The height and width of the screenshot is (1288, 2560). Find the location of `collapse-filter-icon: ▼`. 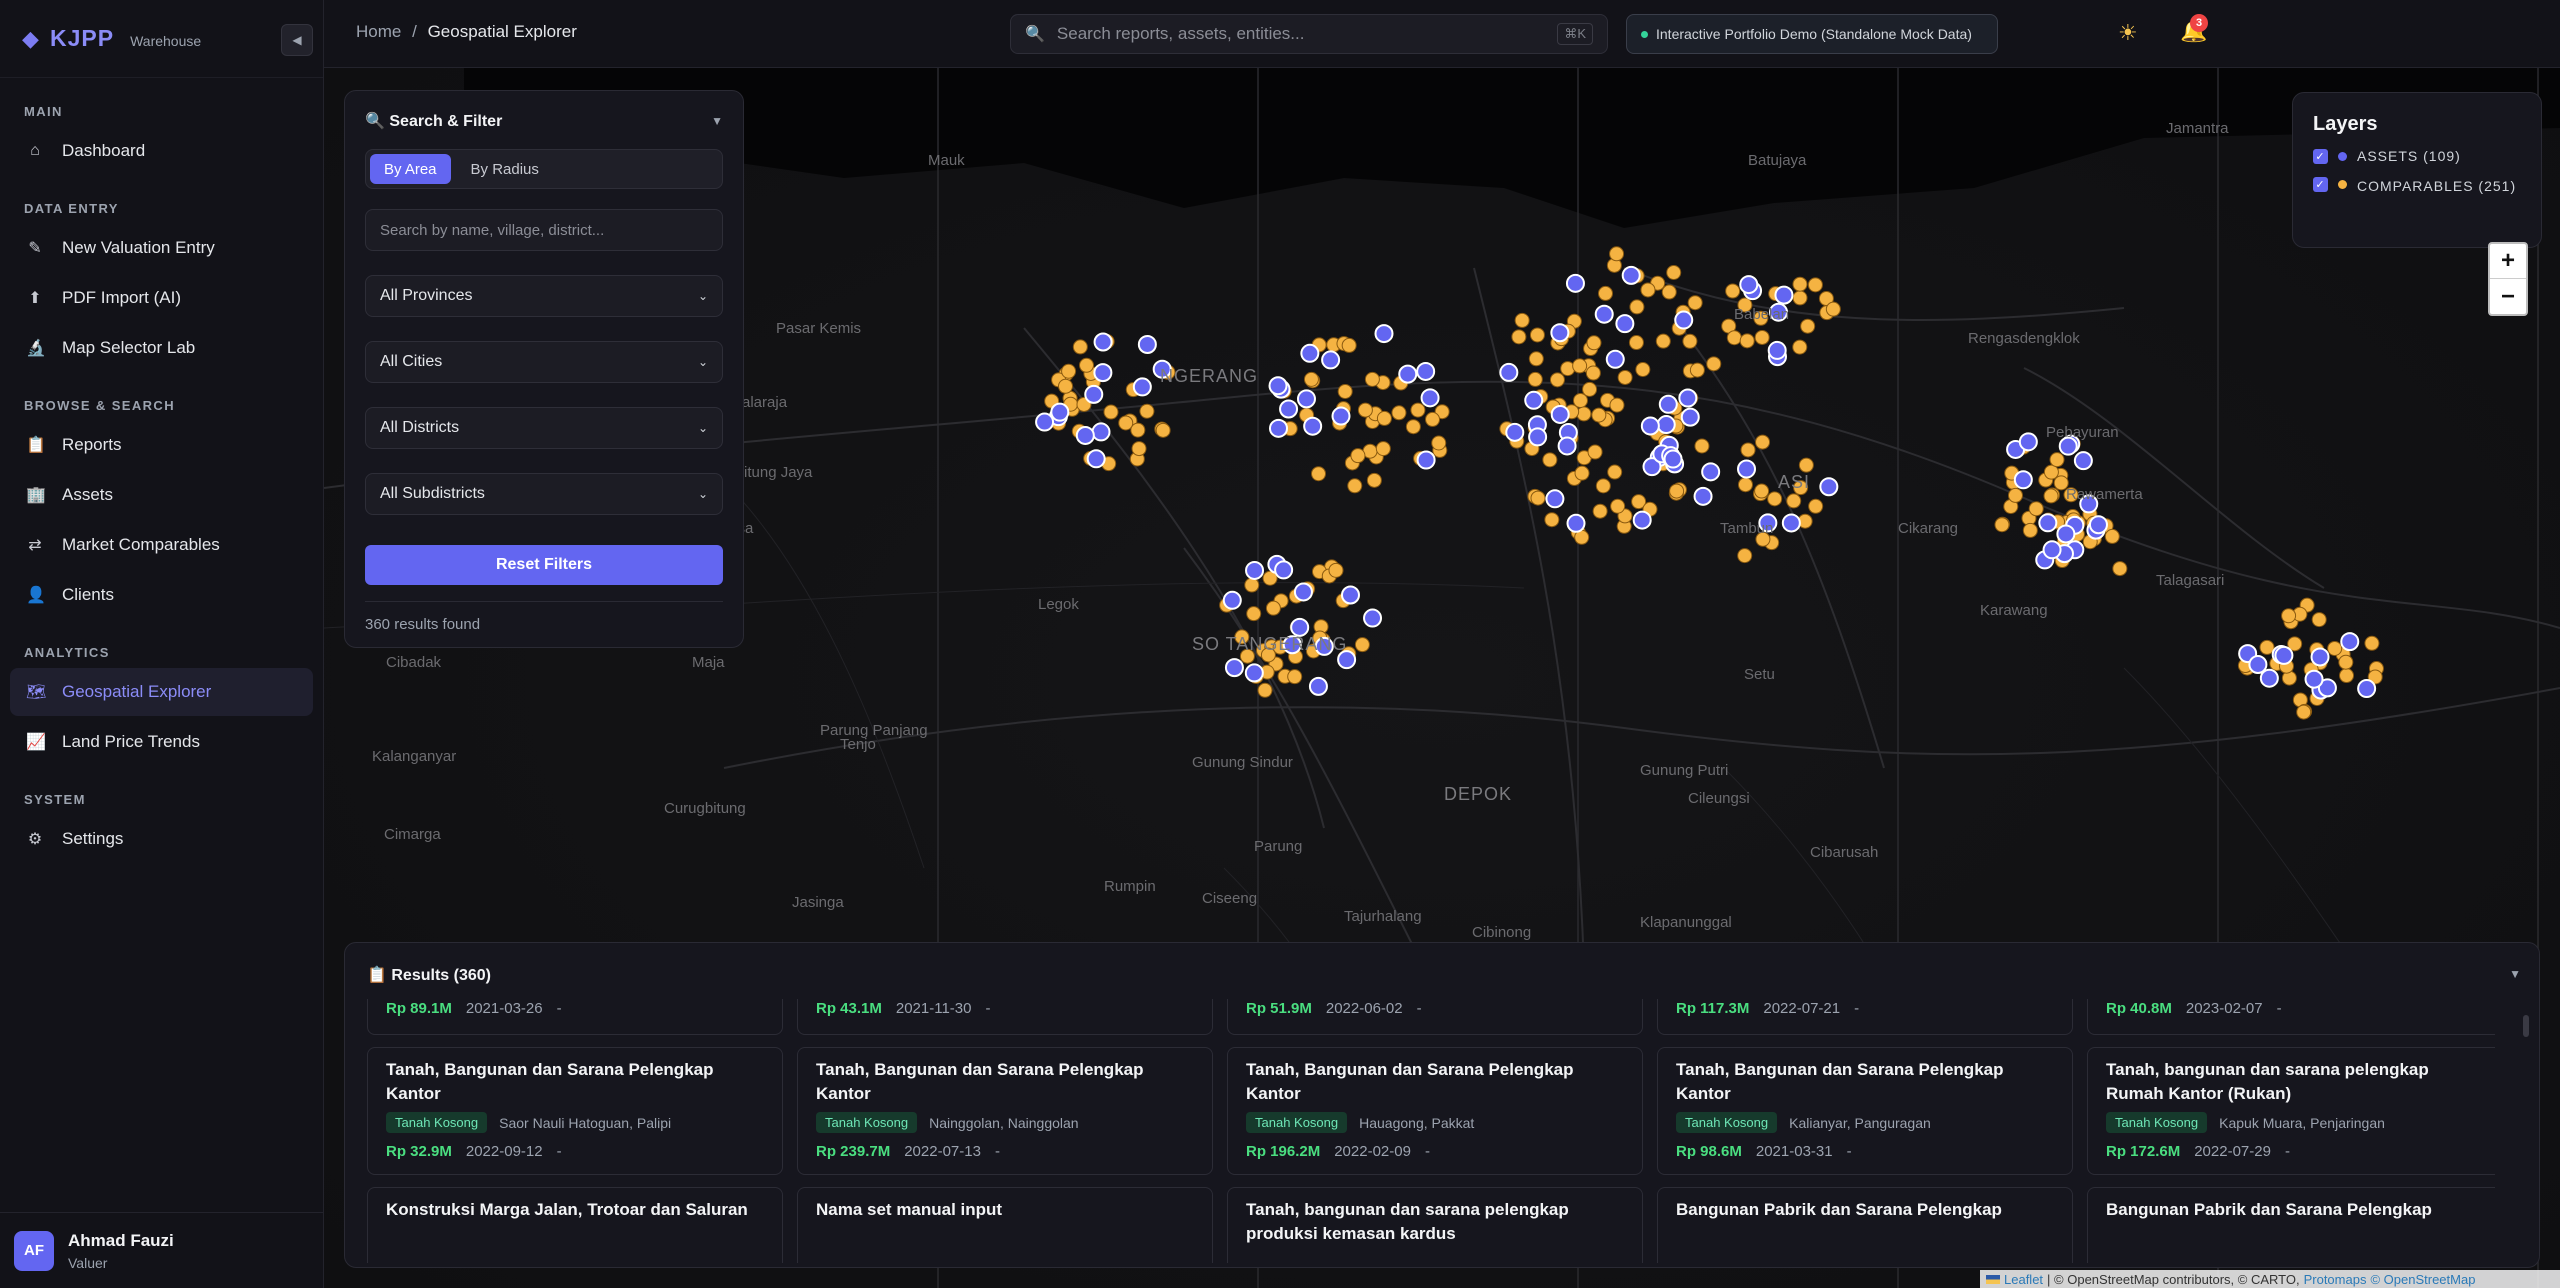

collapse-filter-icon: ▼ is located at coordinates (717, 121).